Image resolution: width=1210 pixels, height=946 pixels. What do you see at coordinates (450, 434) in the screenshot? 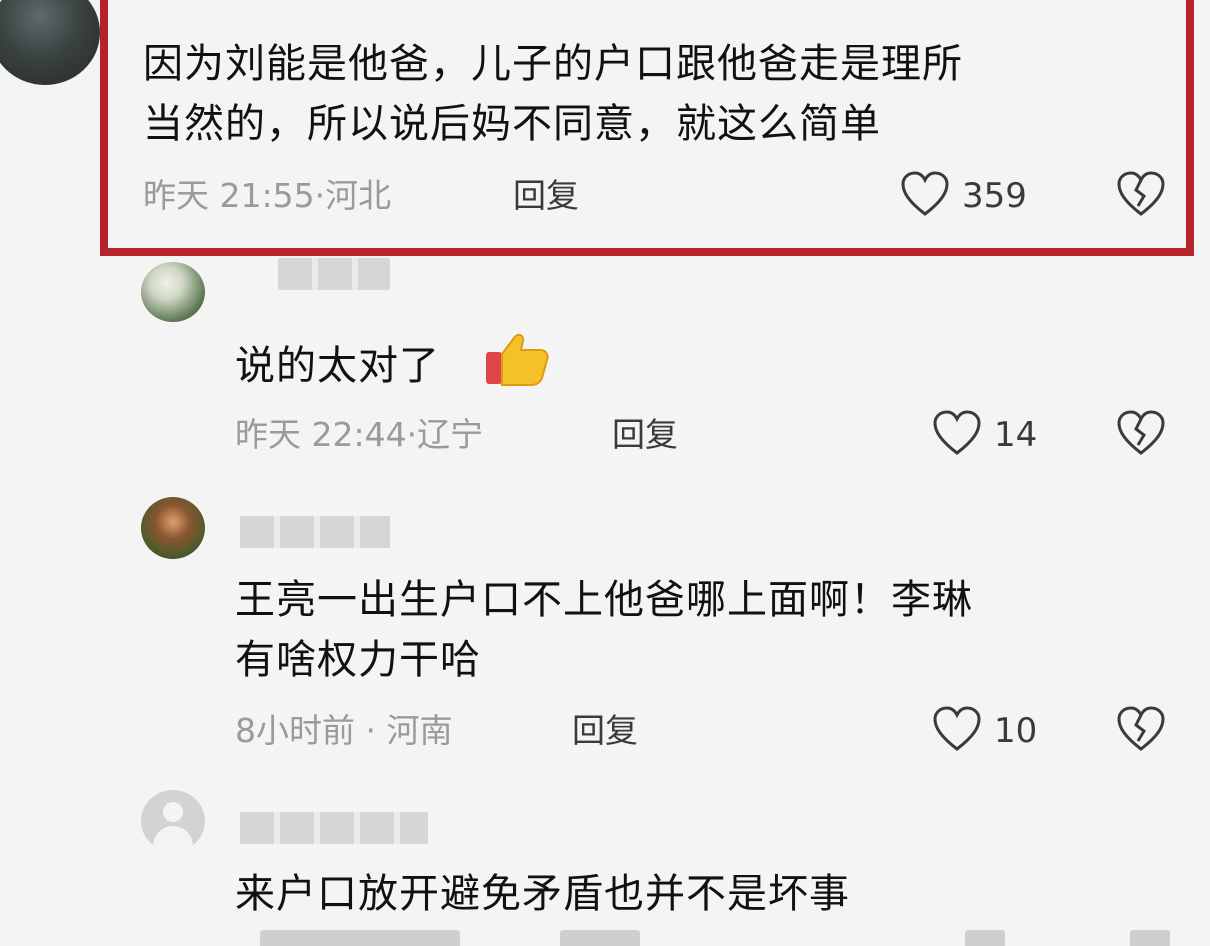
I see `reply-location: 辽宁` at bounding box center [450, 434].